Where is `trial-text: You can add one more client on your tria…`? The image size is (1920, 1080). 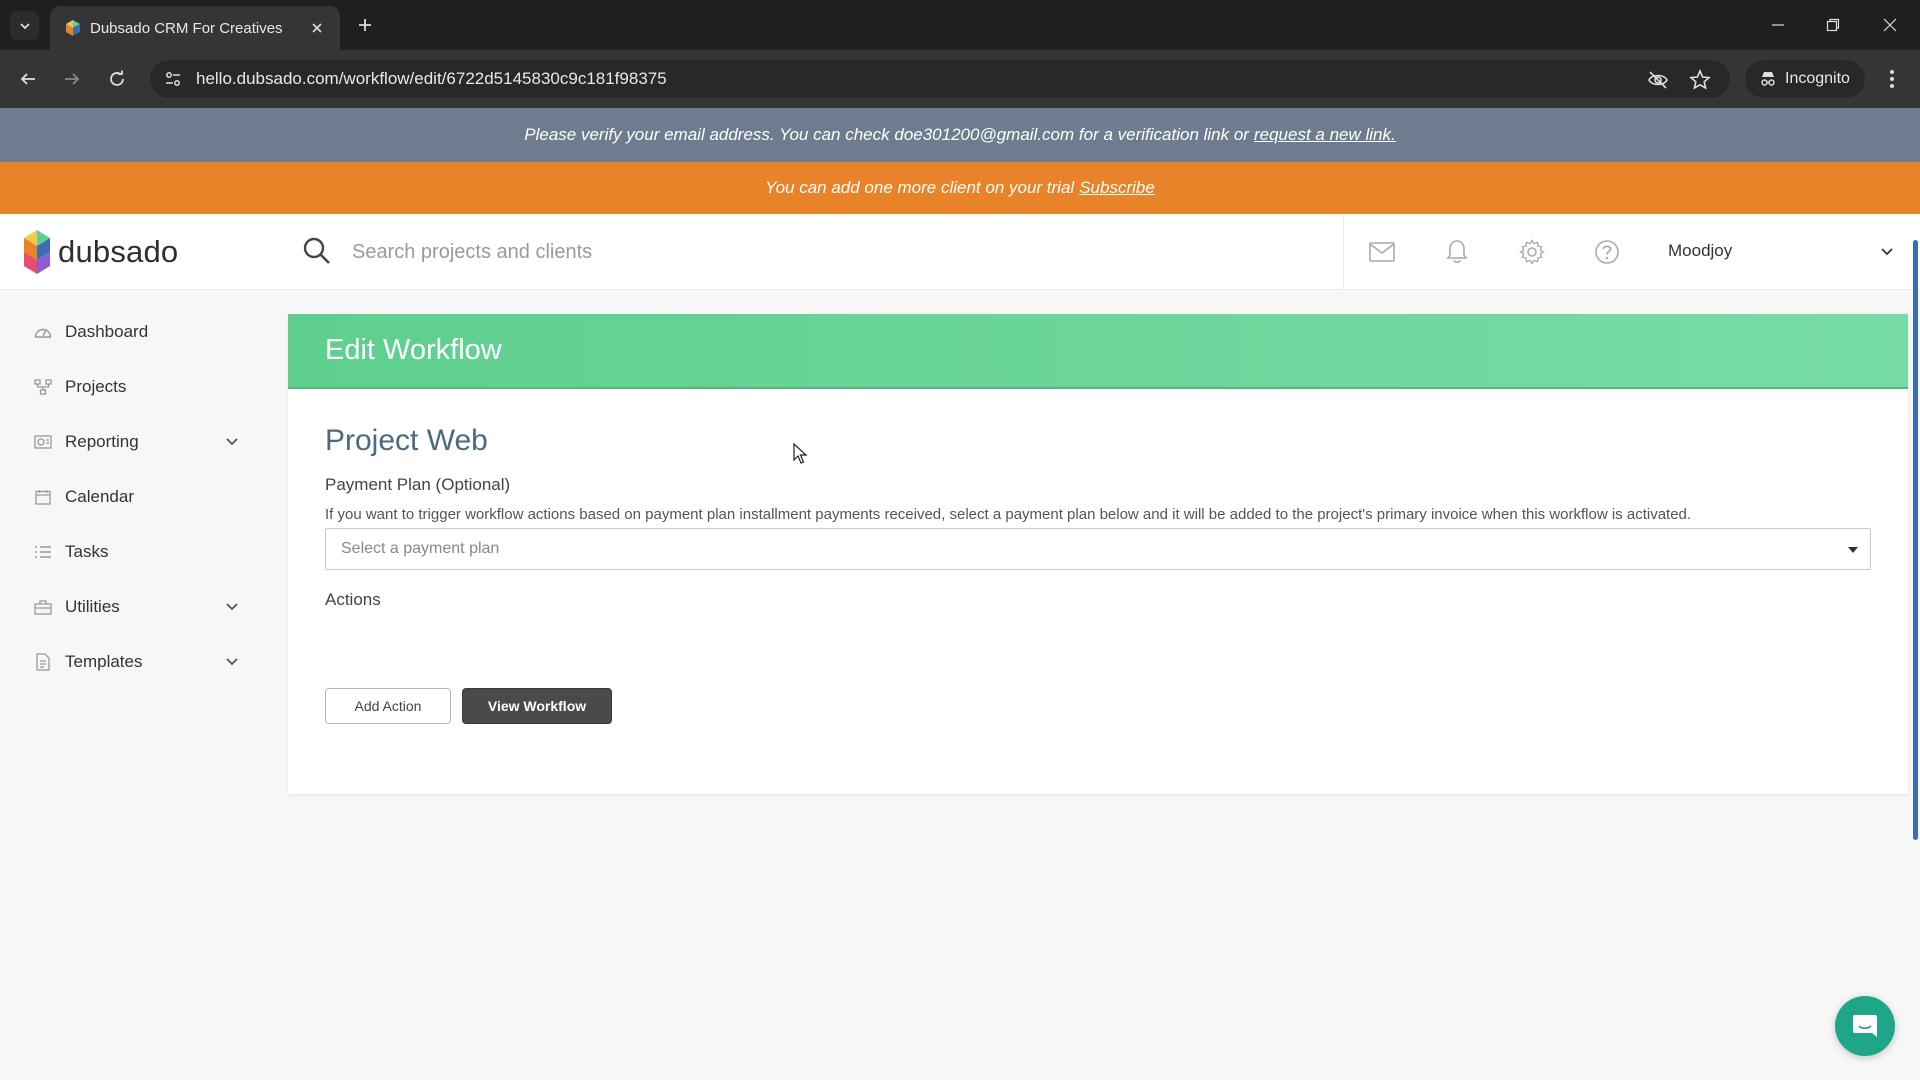
trial-text: You can add one more client on your tria… is located at coordinates (920, 187).